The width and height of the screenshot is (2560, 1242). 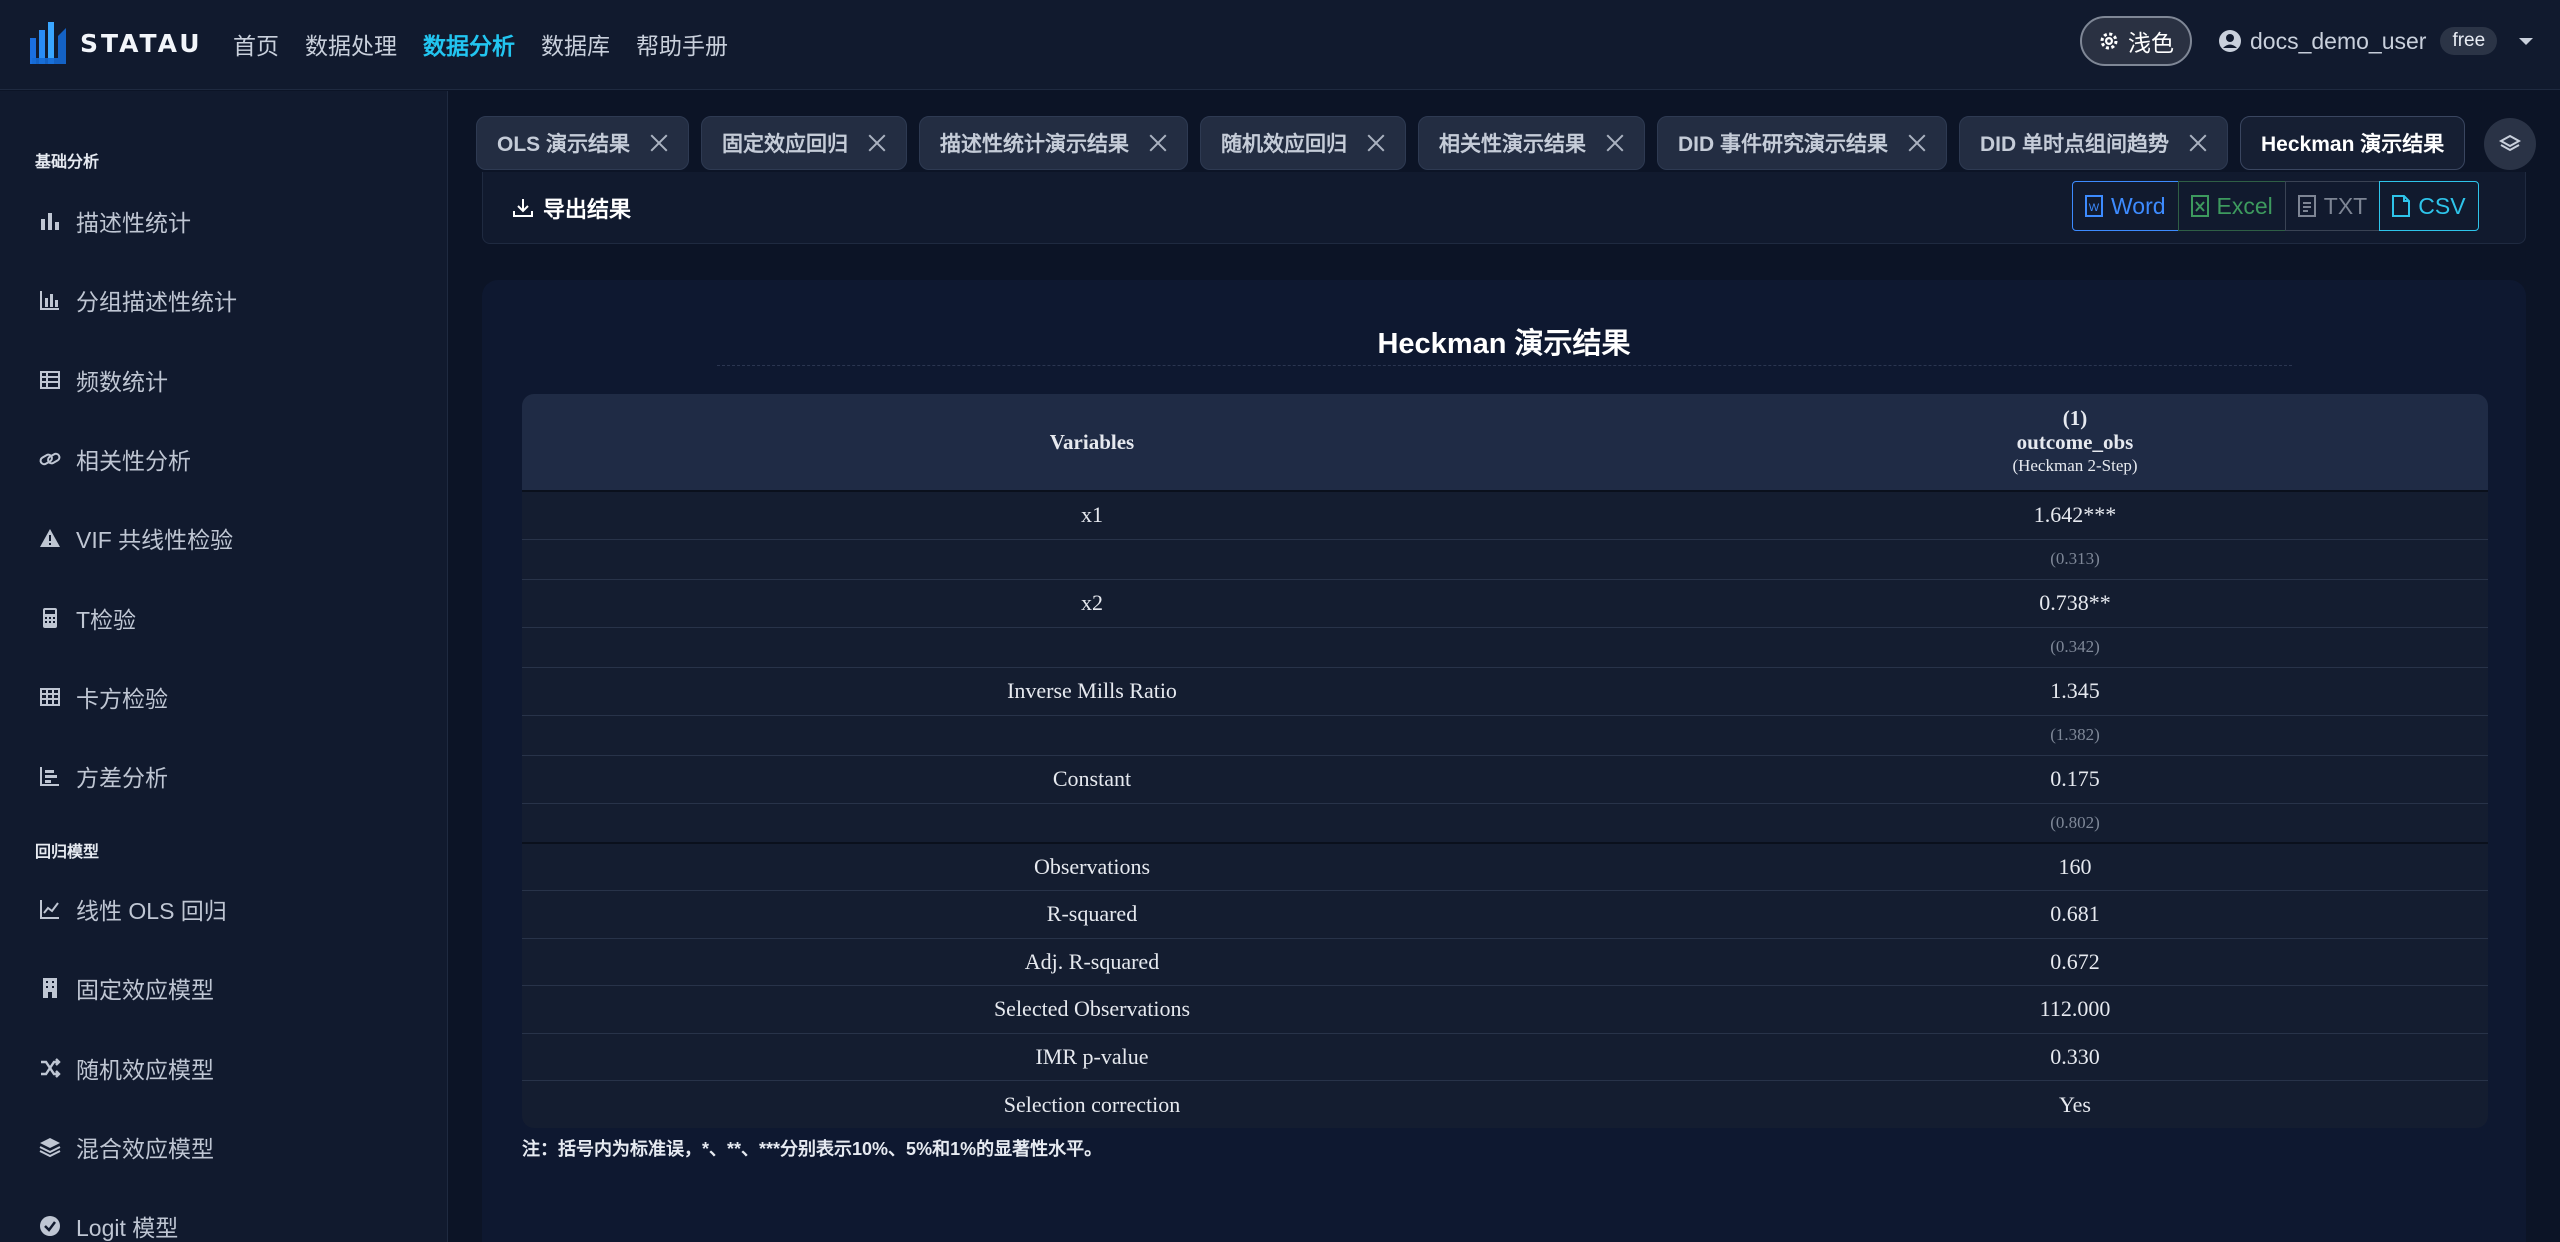 What do you see at coordinates (2526, 41) in the screenshot?
I see `chevron-down-icon` at bounding box center [2526, 41].